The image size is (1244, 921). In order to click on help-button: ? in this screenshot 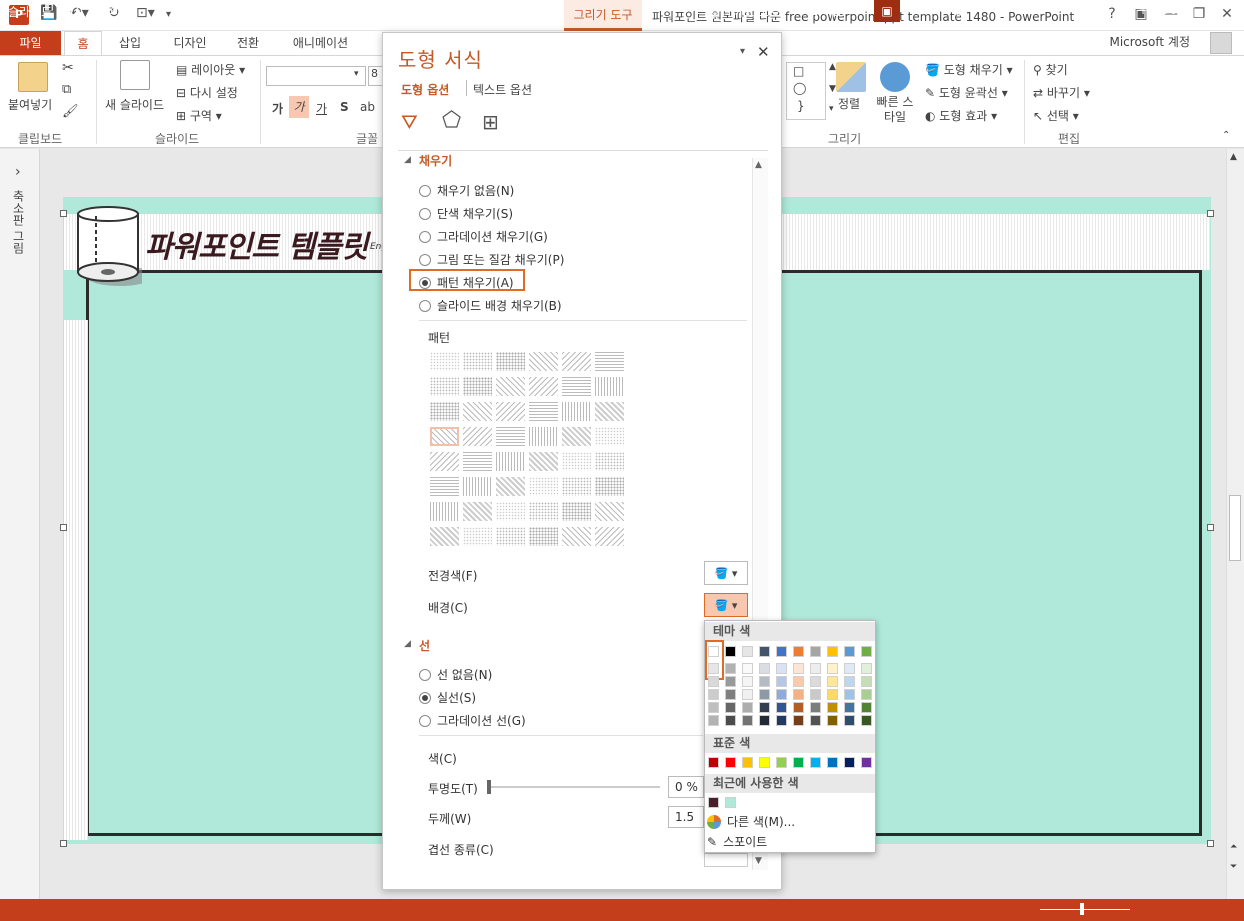, I will do `click(1112, 14)`.